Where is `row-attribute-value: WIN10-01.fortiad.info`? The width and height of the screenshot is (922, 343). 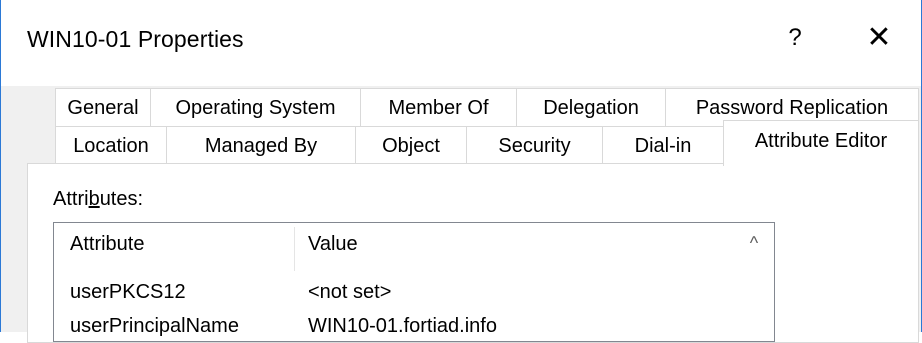 row-attribute-value: WIN10-01.fortiad.info is located at coordinates (402, 326).